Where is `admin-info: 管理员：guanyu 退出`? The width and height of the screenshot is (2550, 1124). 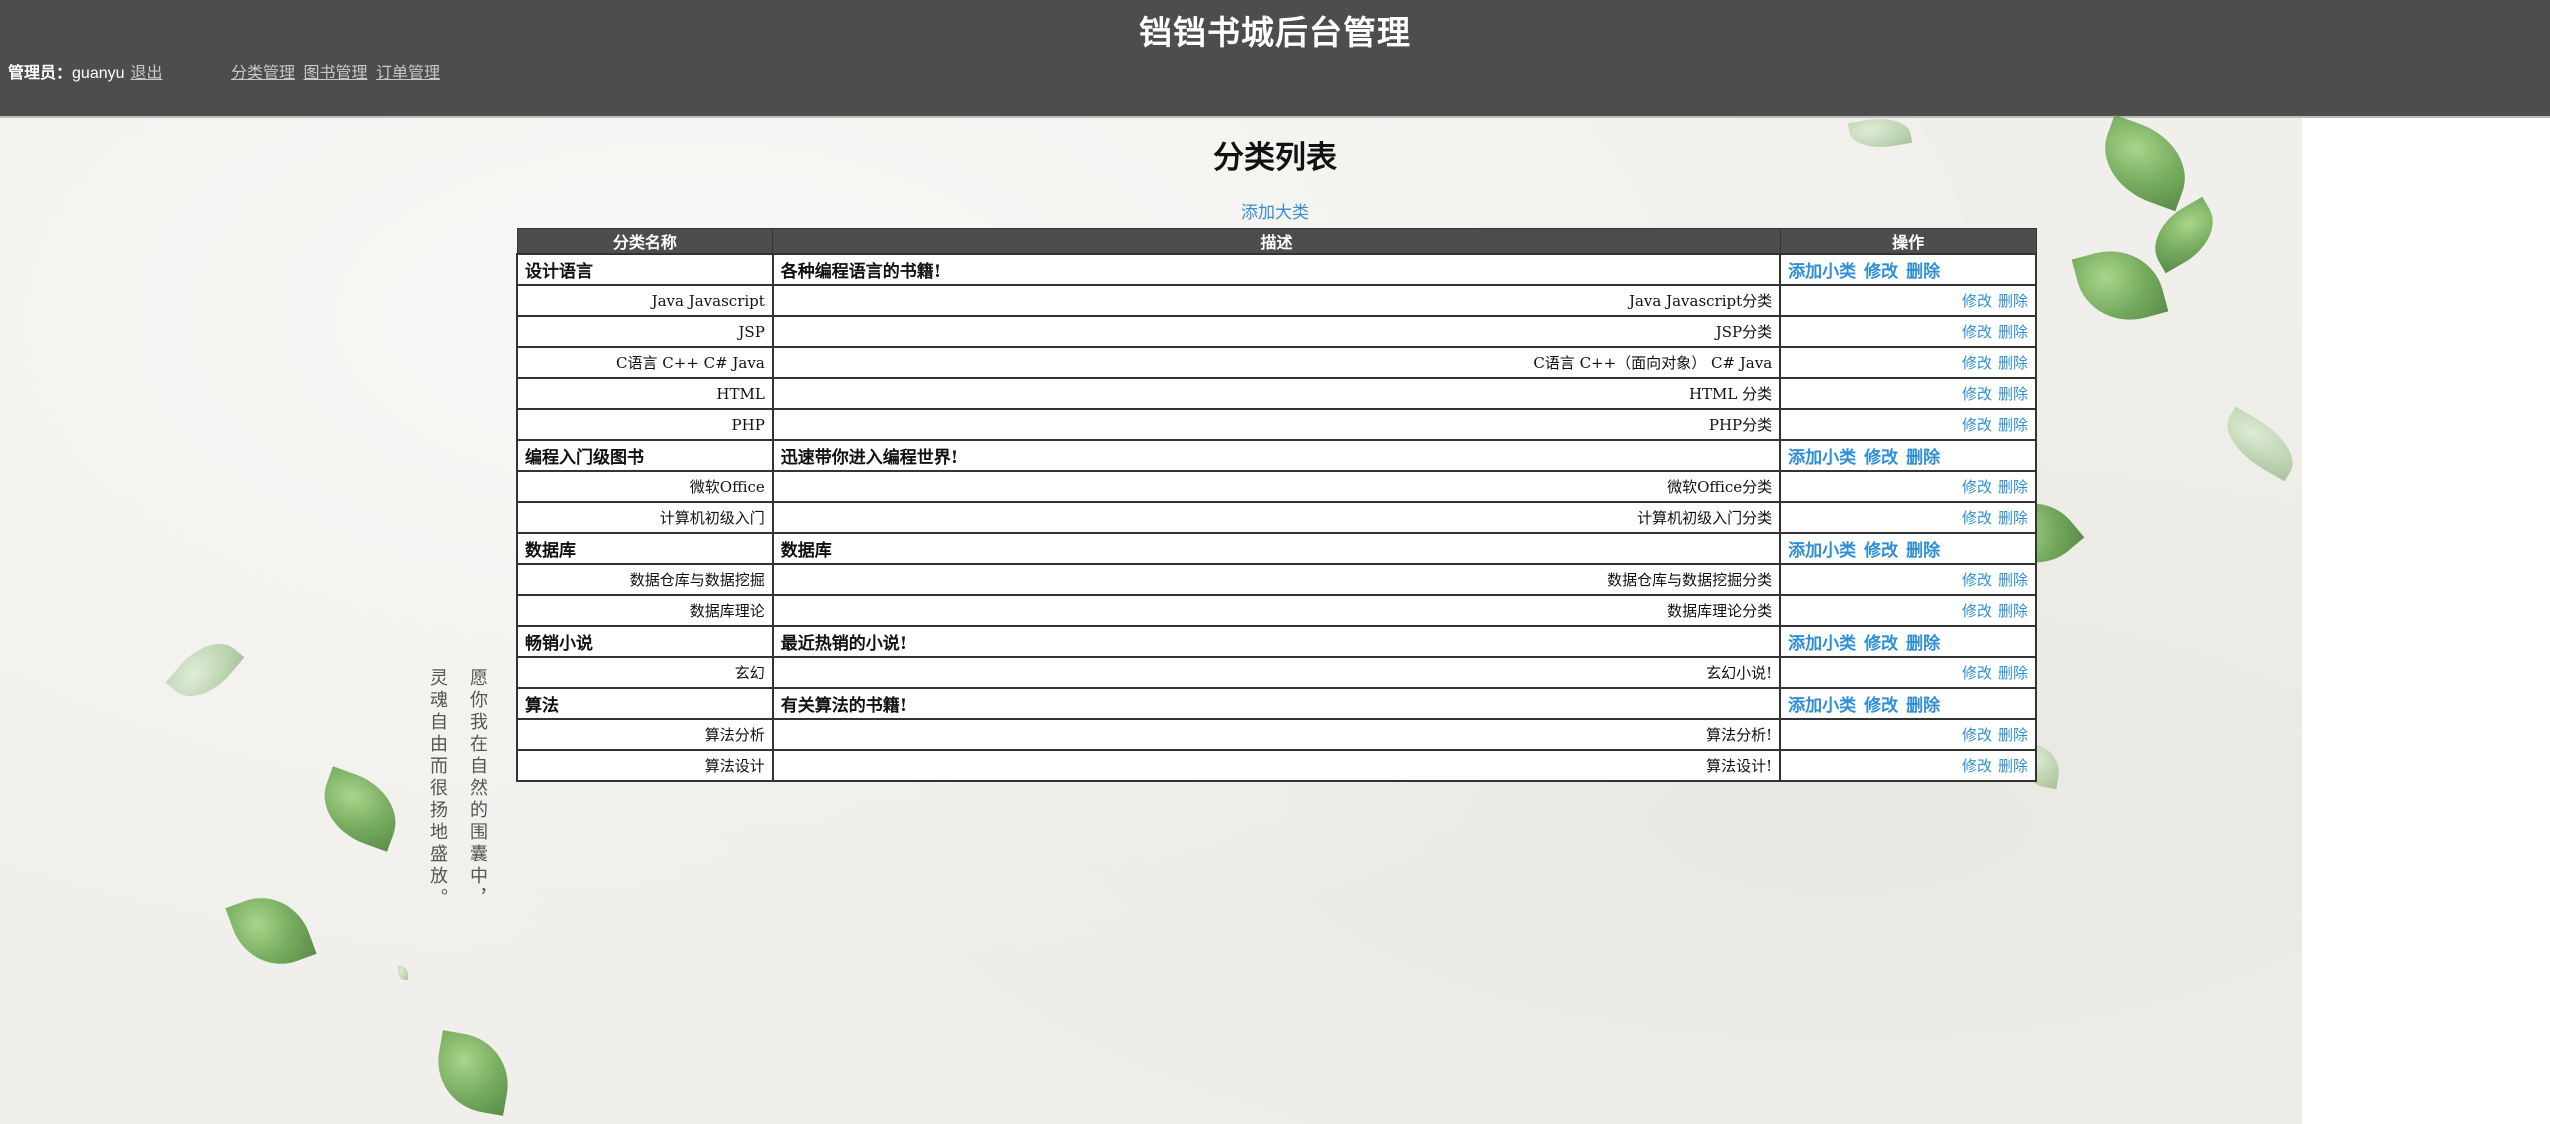
admin-info: 管理员：guanyu 退出 is located at coordinates (85, 71).